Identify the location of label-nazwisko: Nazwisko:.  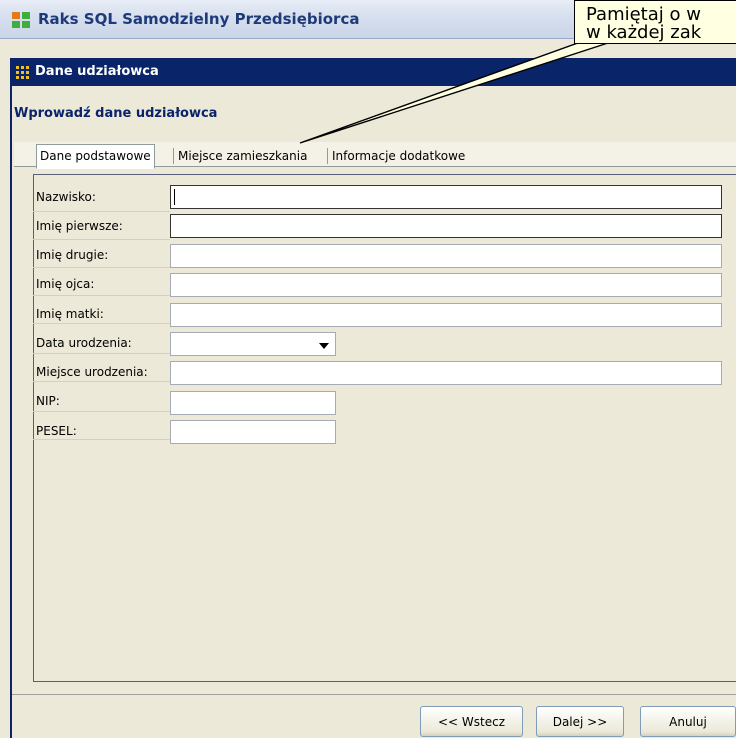
(66, 197).